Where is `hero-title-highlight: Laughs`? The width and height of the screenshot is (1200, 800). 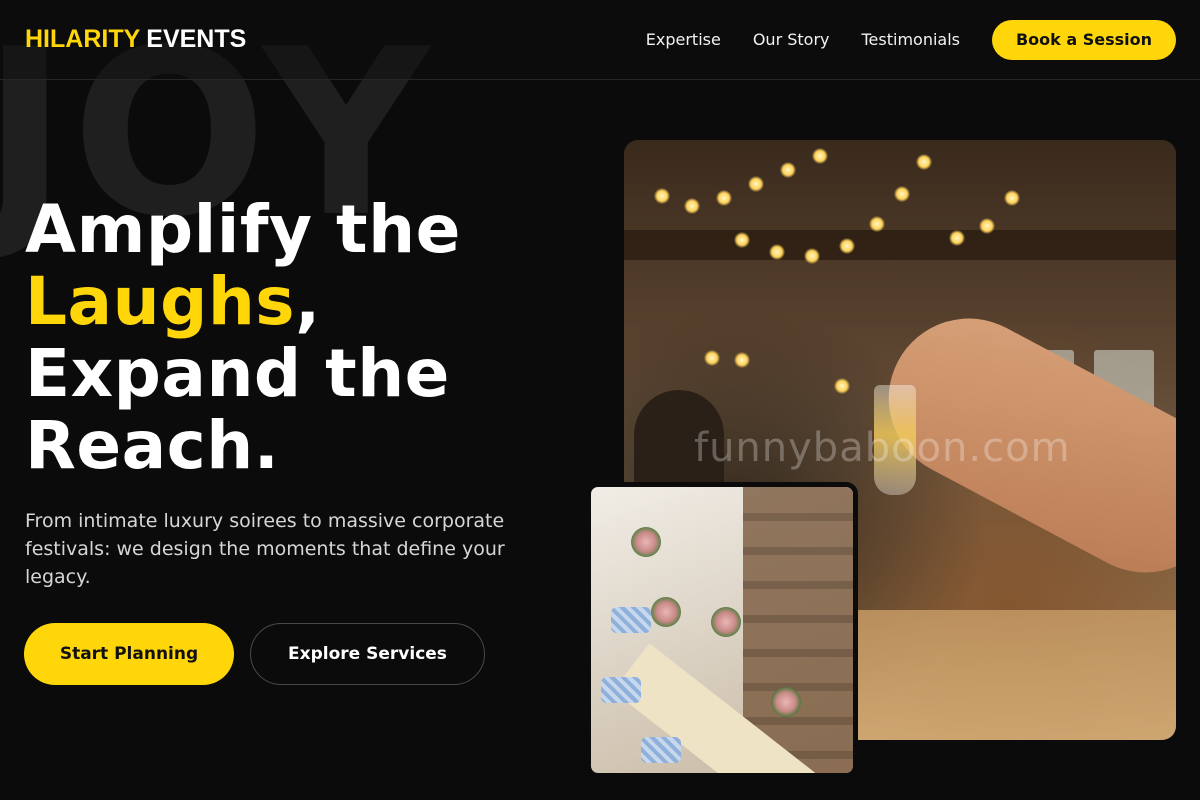 hero-title-highlight: Laughs is located at coordinates (160, 301).